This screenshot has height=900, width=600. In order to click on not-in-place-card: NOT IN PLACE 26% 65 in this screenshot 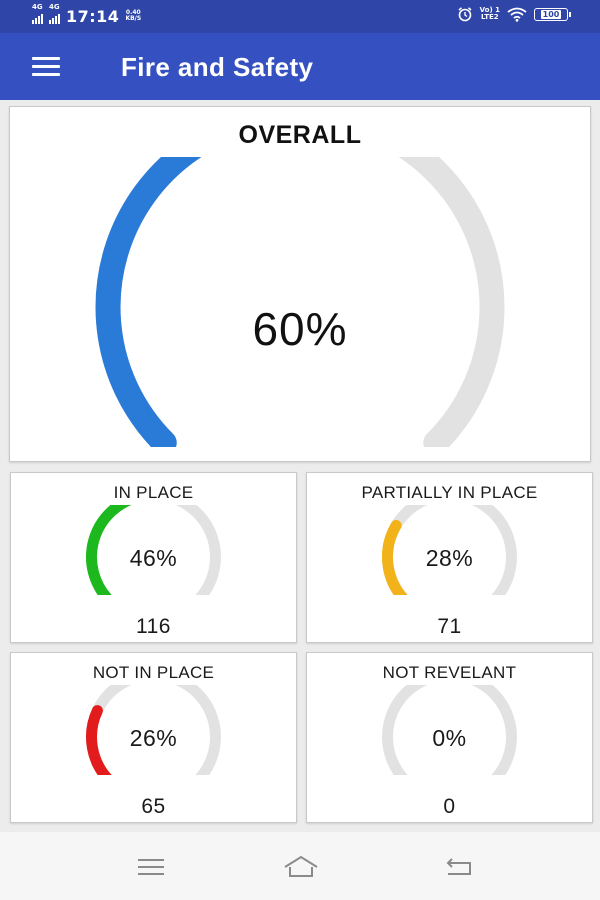, I will do `click(153, 737)`.